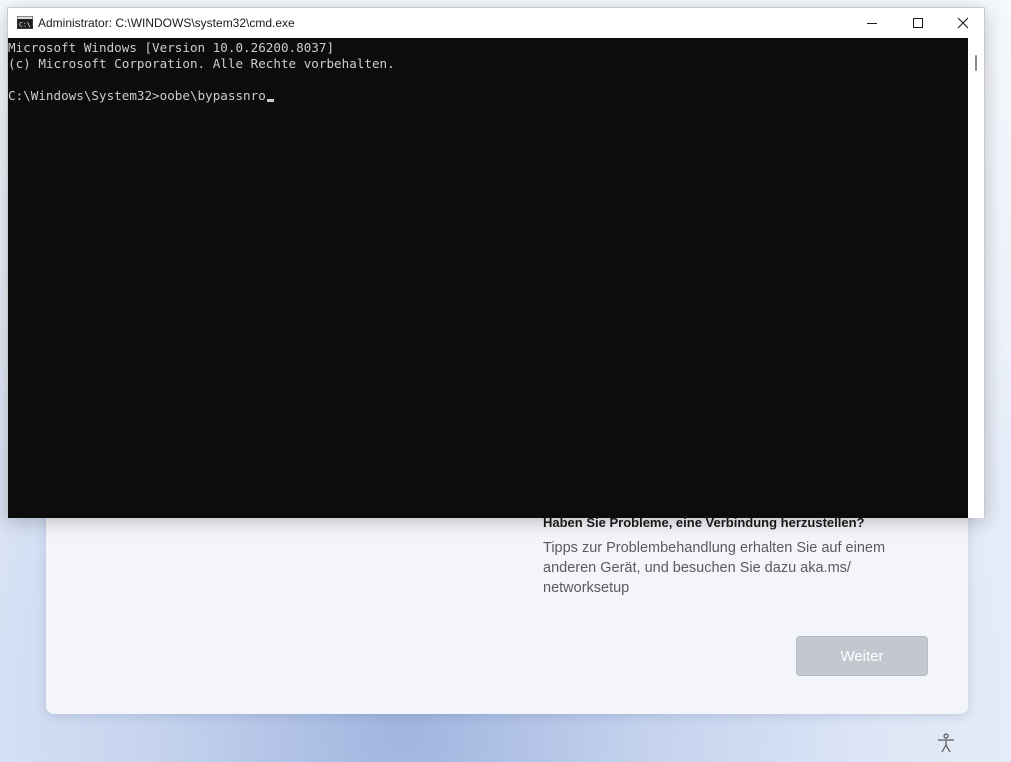 The height and width of the screenshot is (762, 1011). I want to click on close-button, so click(963, 23).